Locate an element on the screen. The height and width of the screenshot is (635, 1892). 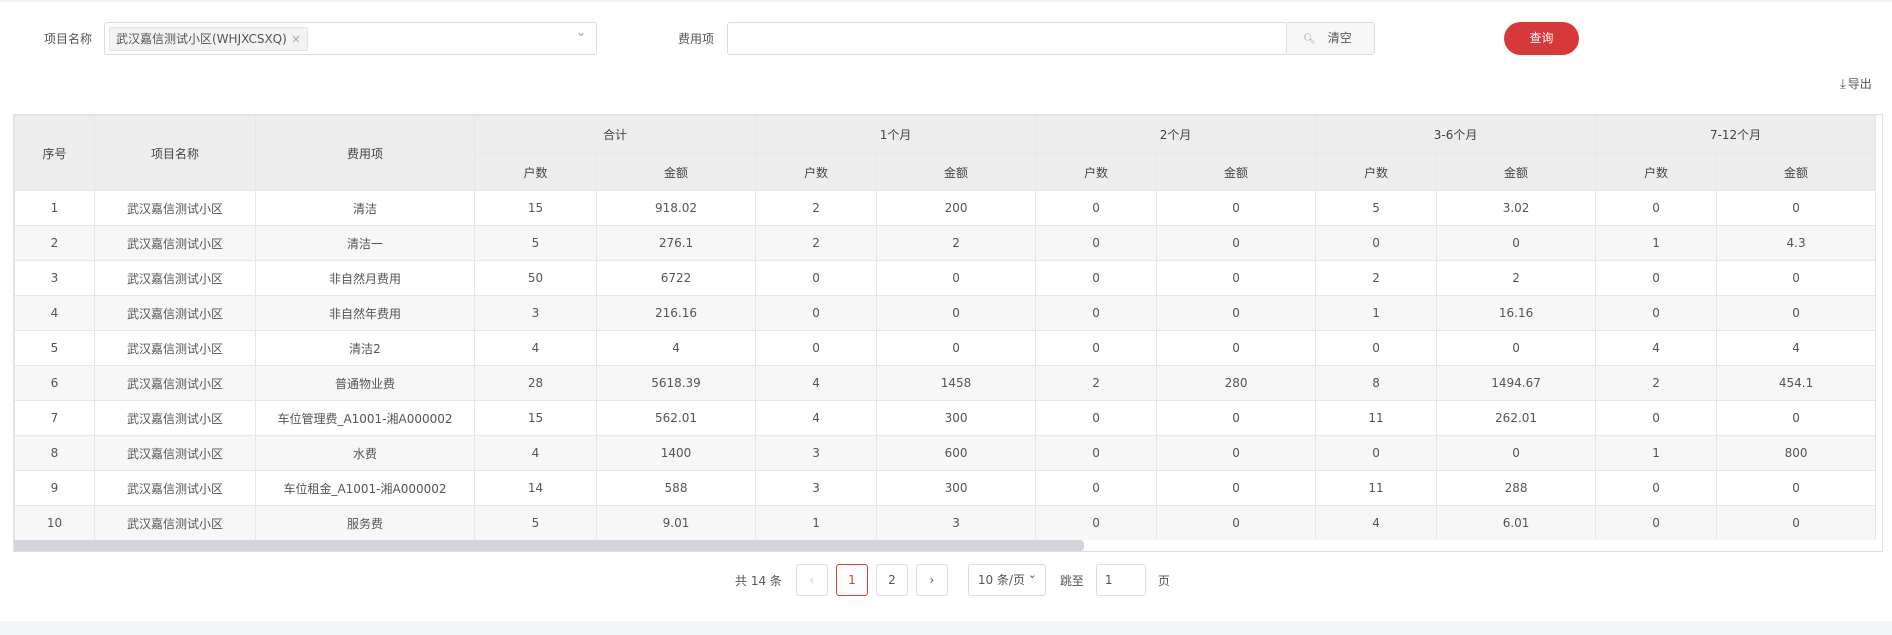
table-row: 2 武汉嘉信测试小区 清洁一 5 276.1 2 2 0 0 0 0 1 4.3 is located at coordinates (945, 243).